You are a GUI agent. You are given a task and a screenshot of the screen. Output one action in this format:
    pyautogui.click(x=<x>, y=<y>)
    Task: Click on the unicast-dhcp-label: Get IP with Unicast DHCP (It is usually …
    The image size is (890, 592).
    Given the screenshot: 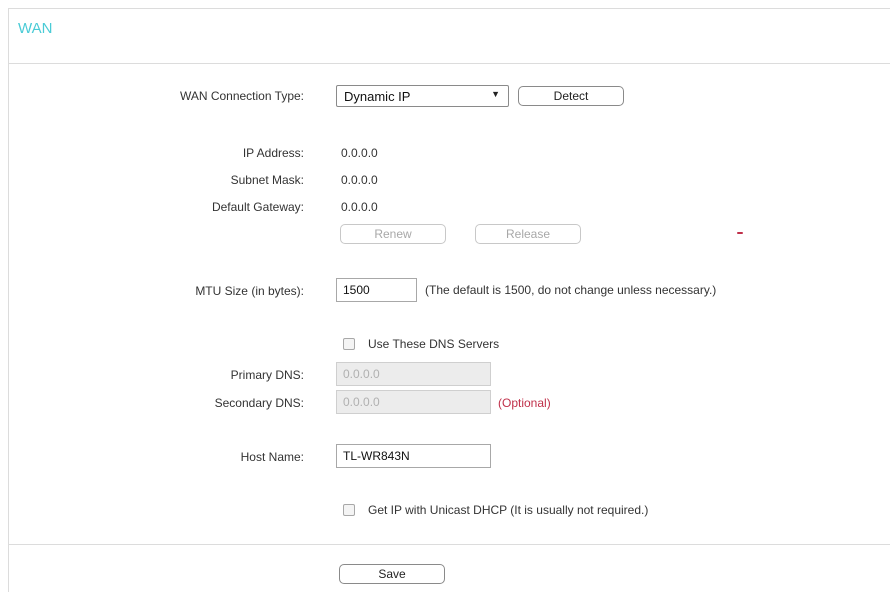 What is the action you would take?
    pyautogui.click(x=508, y=510)
    